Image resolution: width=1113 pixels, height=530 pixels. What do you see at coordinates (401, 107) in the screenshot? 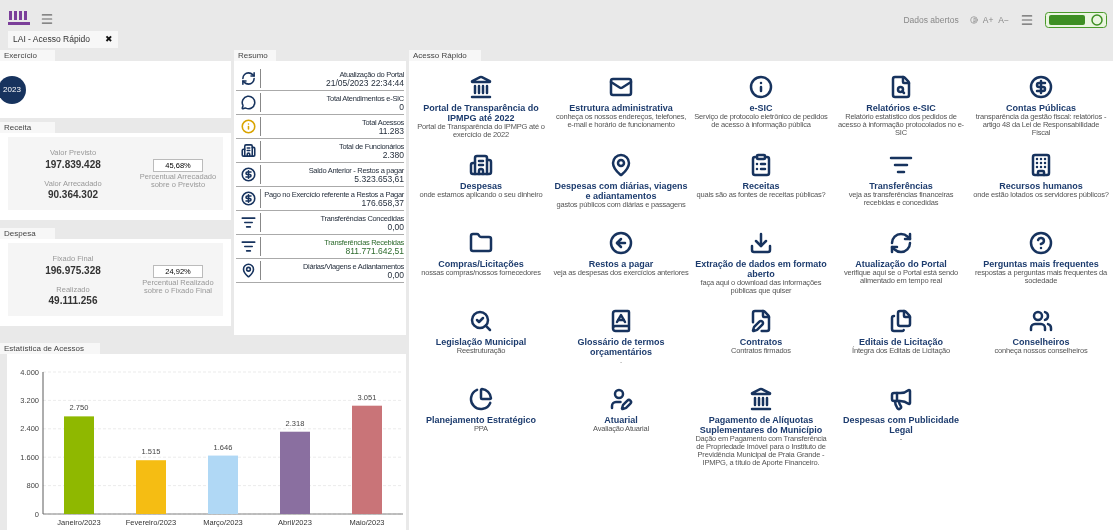
I see `summary-value: 0` at bounding box center [401, 107].